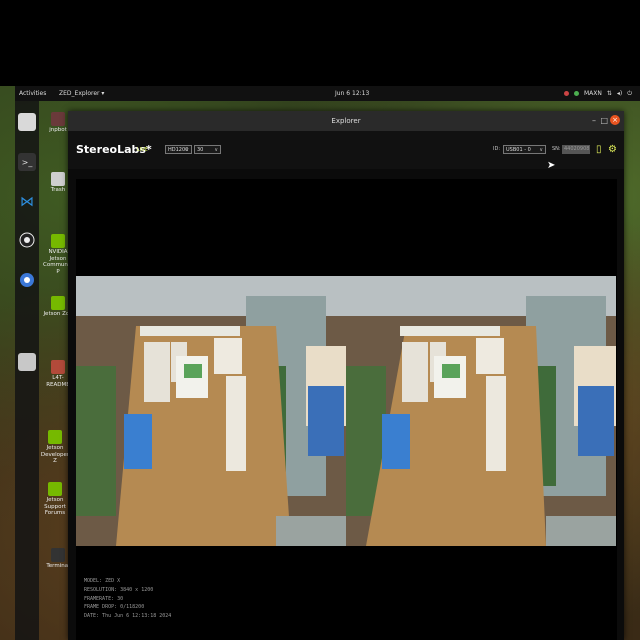  Describe the element at coordinates (594, 120) in the screenshot. I see `minimize-button: –` at that location.